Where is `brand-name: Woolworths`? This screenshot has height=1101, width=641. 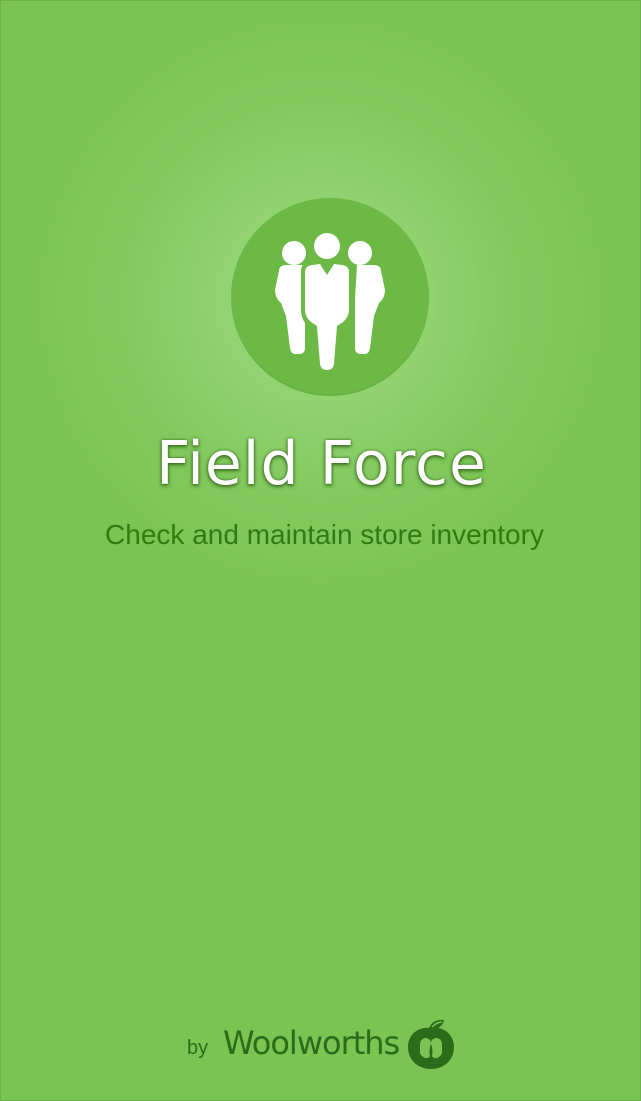 brand-name: Woolworths is located at coordinates (311, 1043).